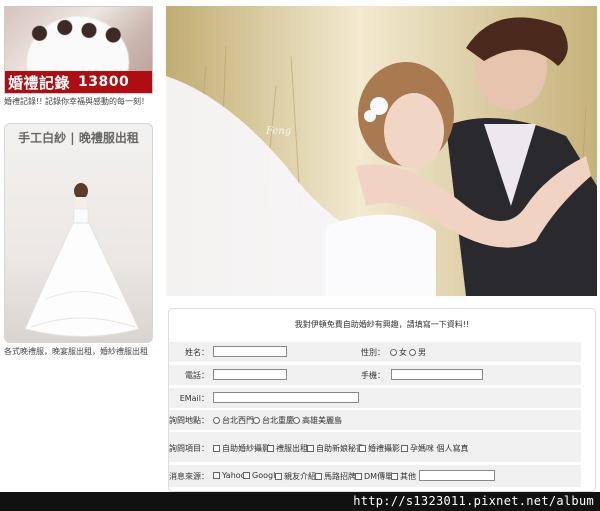  I want to click on form-row-name: 姓名： 性別： 女 男, so click(375, 352).